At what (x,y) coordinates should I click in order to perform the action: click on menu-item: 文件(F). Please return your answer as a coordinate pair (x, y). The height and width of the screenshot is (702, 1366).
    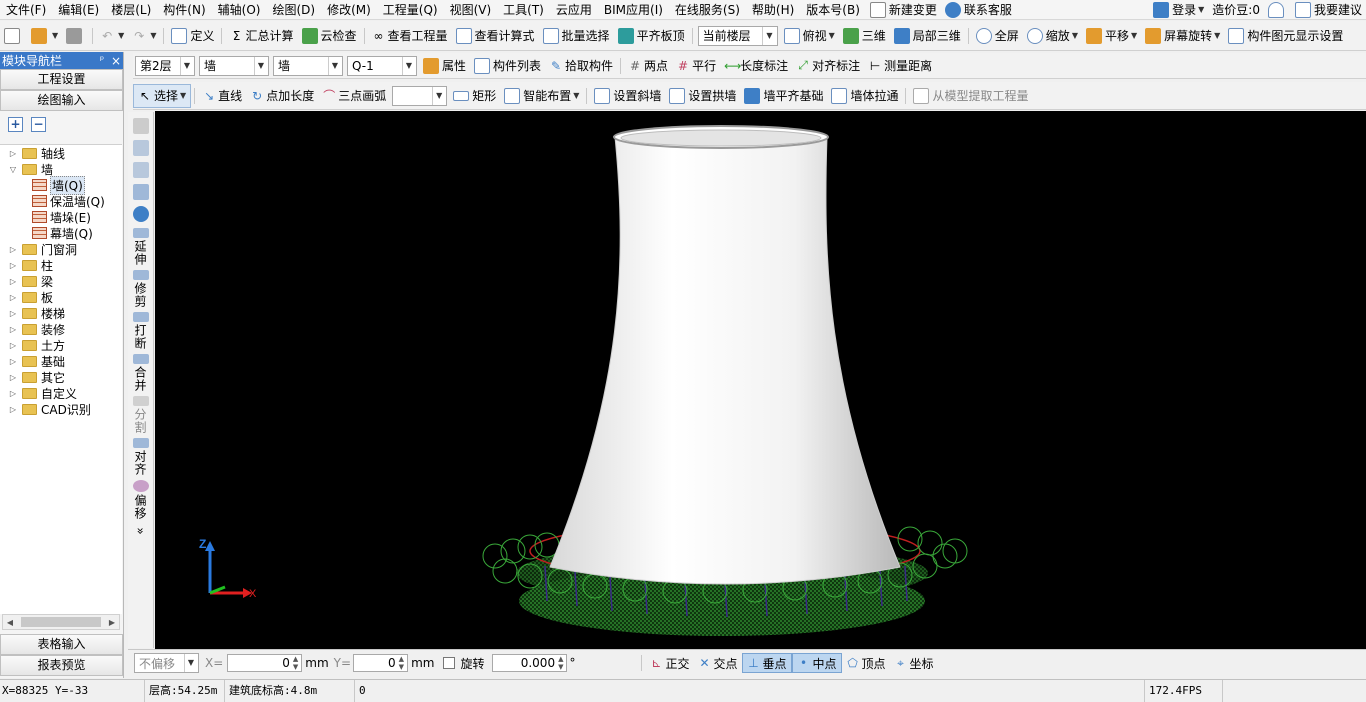
    Looking at the image, I should click on (26, 9).